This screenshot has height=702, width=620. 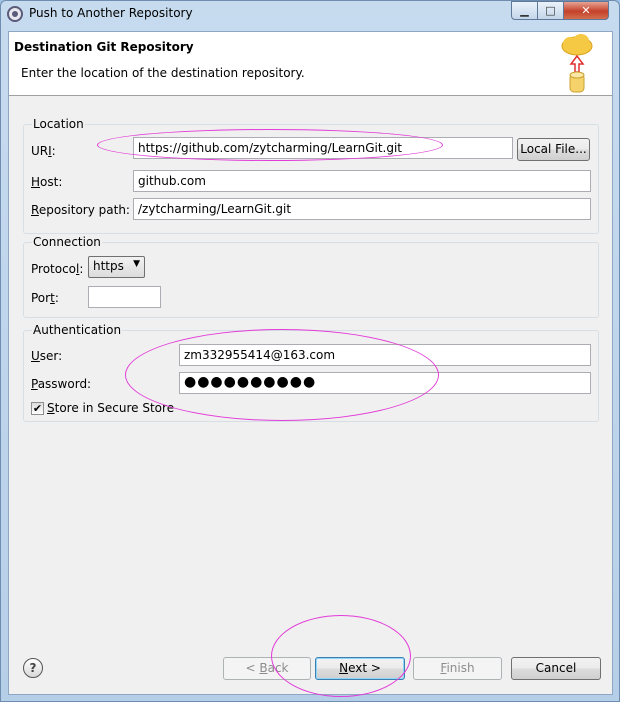 What do you see at coordinates (61, 384) in the screenshot?
I see `password-label: Password:` at bounding box center [61, 384].